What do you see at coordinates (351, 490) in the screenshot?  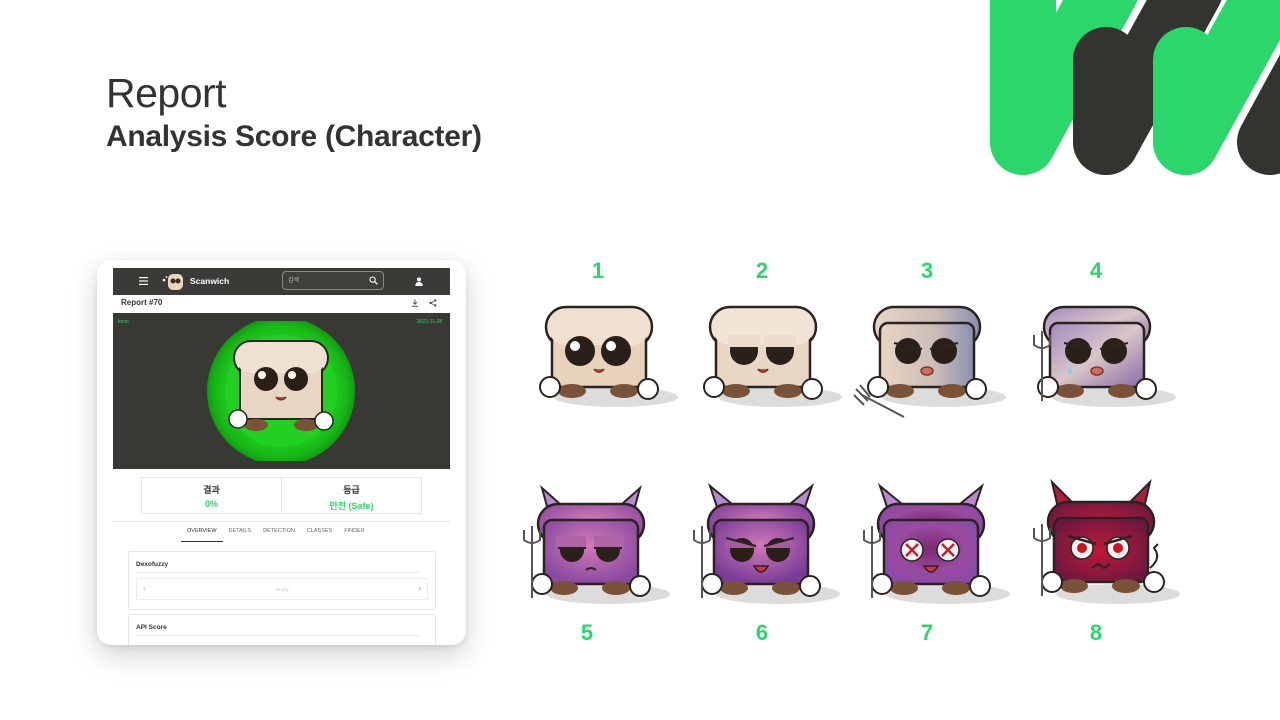 I see `stat-label: 등급` at bounding box center [351, 490].